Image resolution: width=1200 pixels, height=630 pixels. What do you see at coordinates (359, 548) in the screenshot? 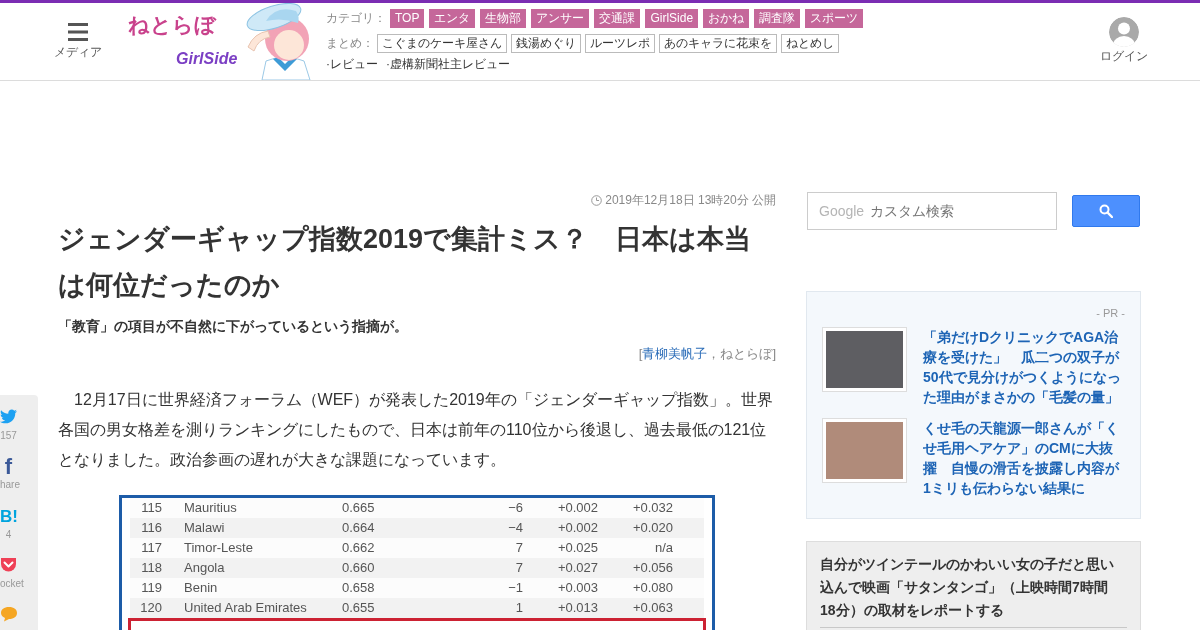
I see `table-cell-text: 0.662` at bounding box center [359, 548].